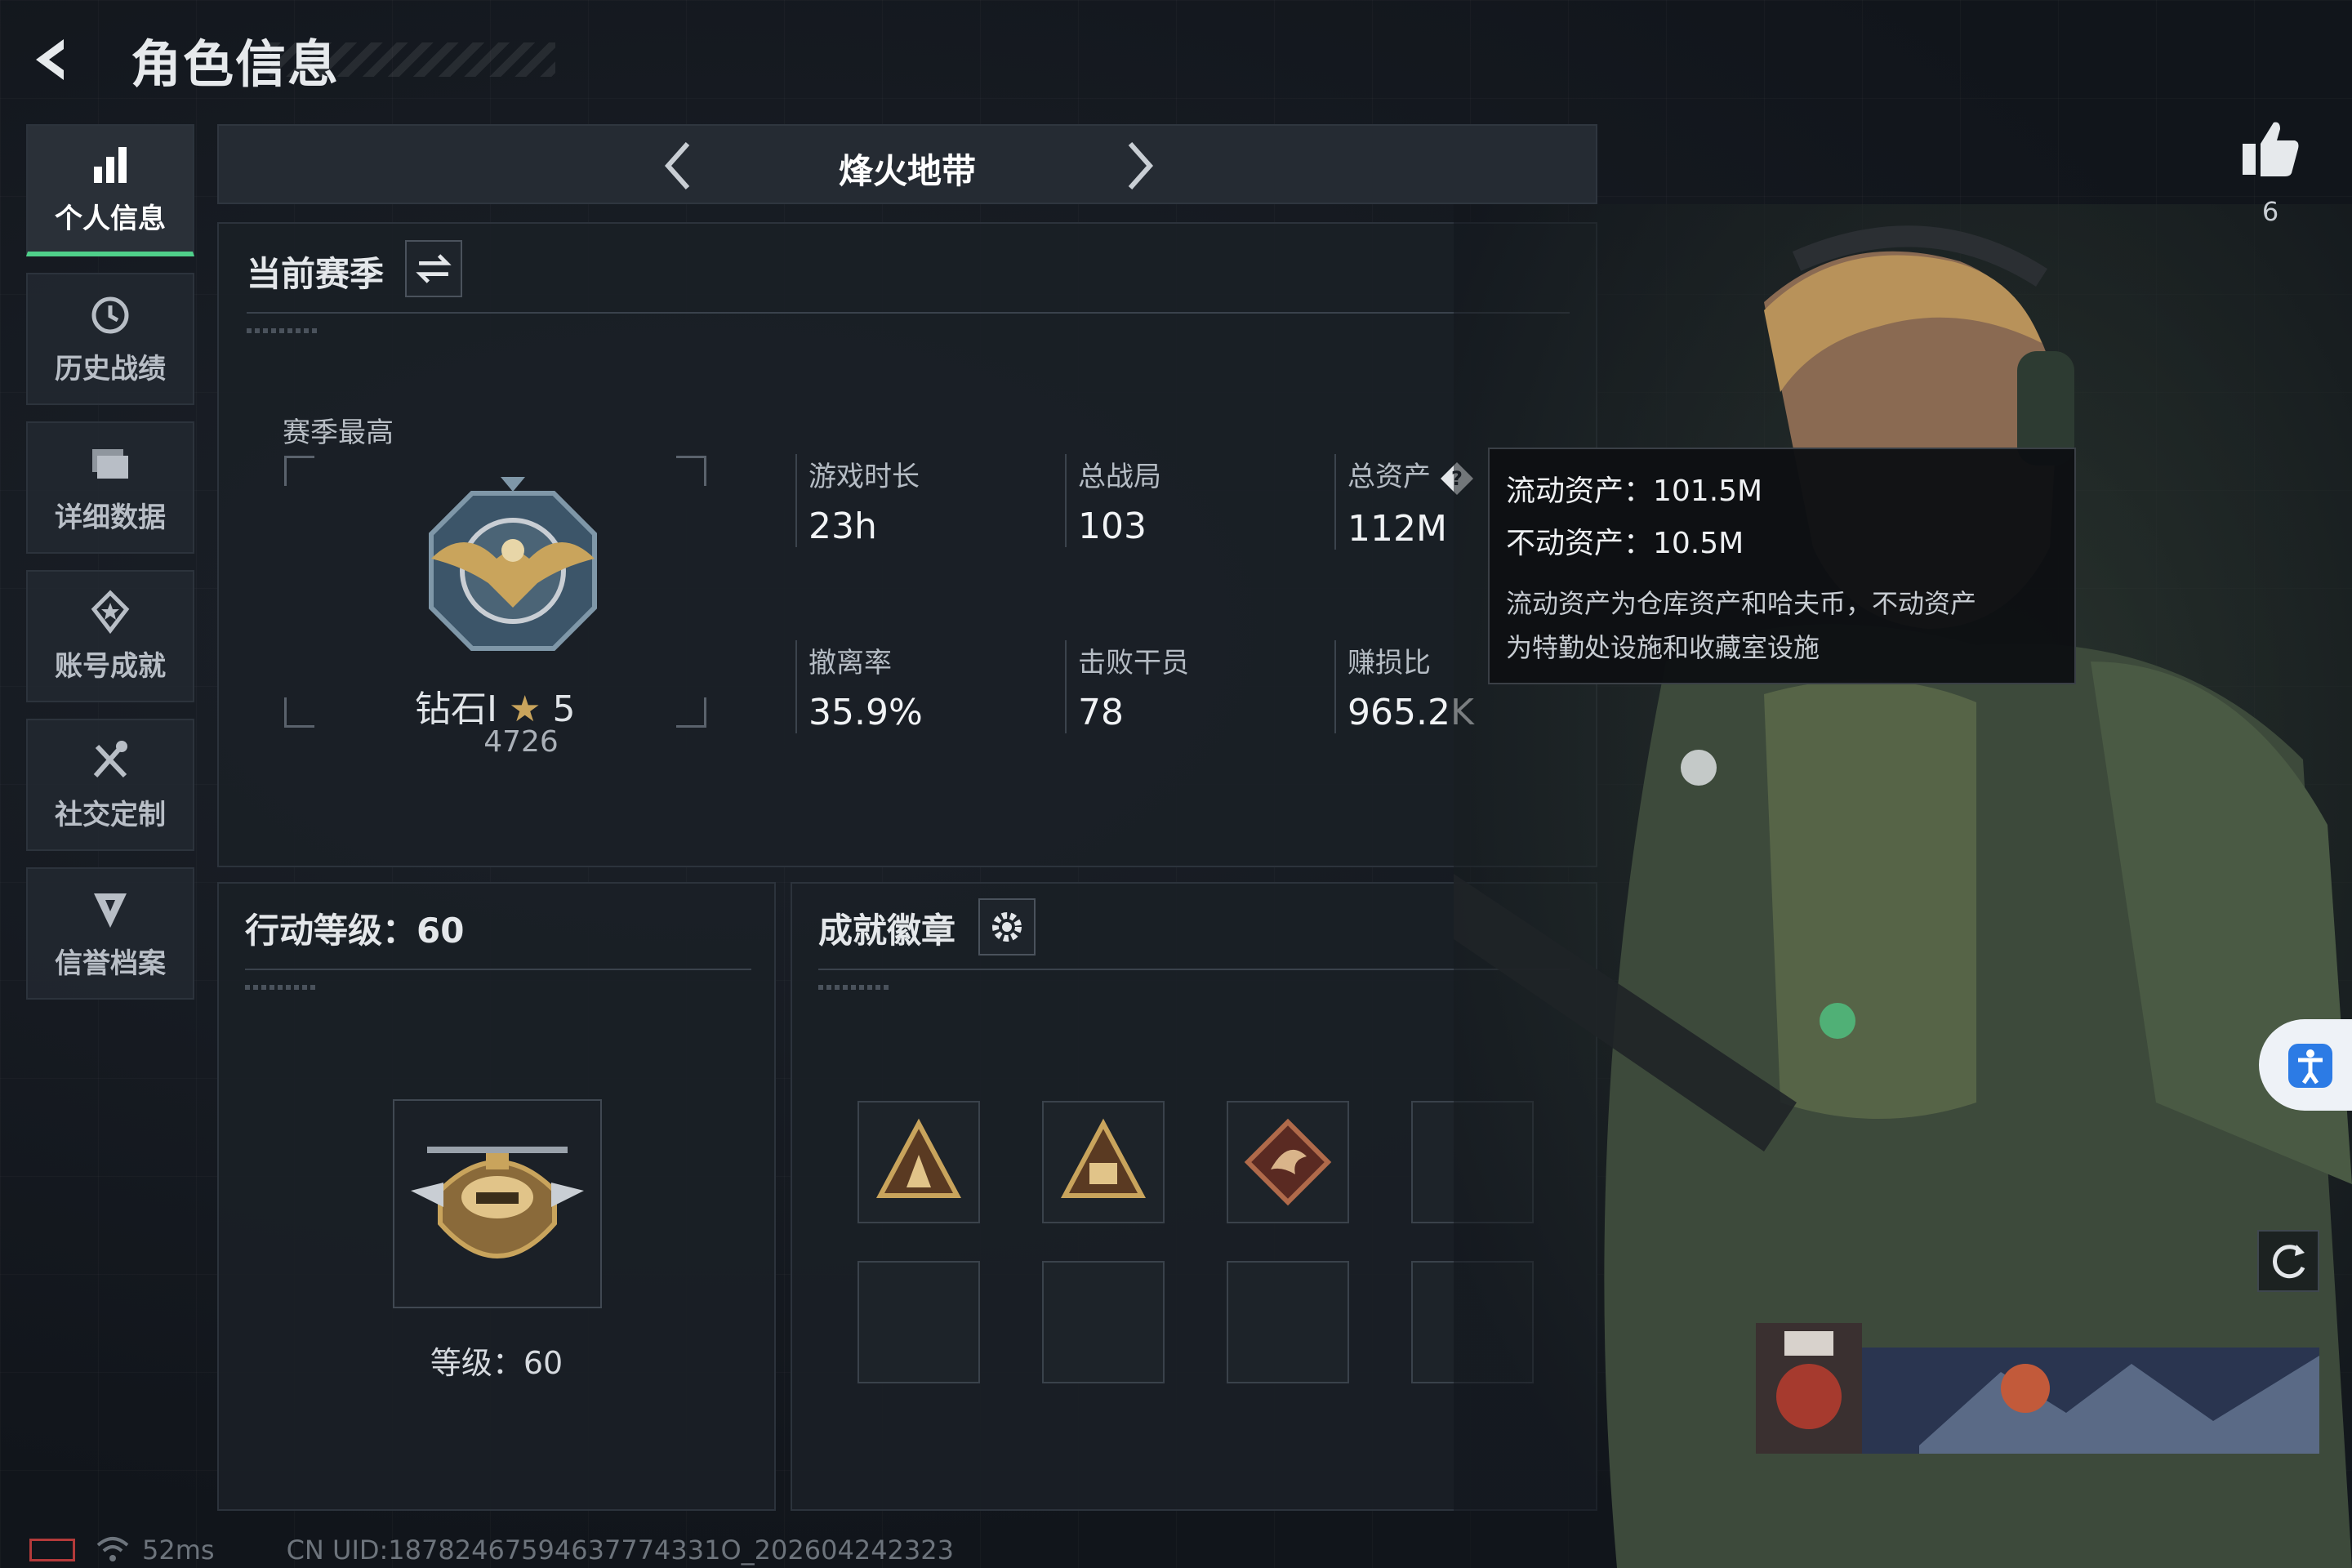 The image size is (2352, 1568). Describe the element at coordinates (110, 190) in the screenshot. I see `sidebar-item-personal-info: 个人信息` at that location.